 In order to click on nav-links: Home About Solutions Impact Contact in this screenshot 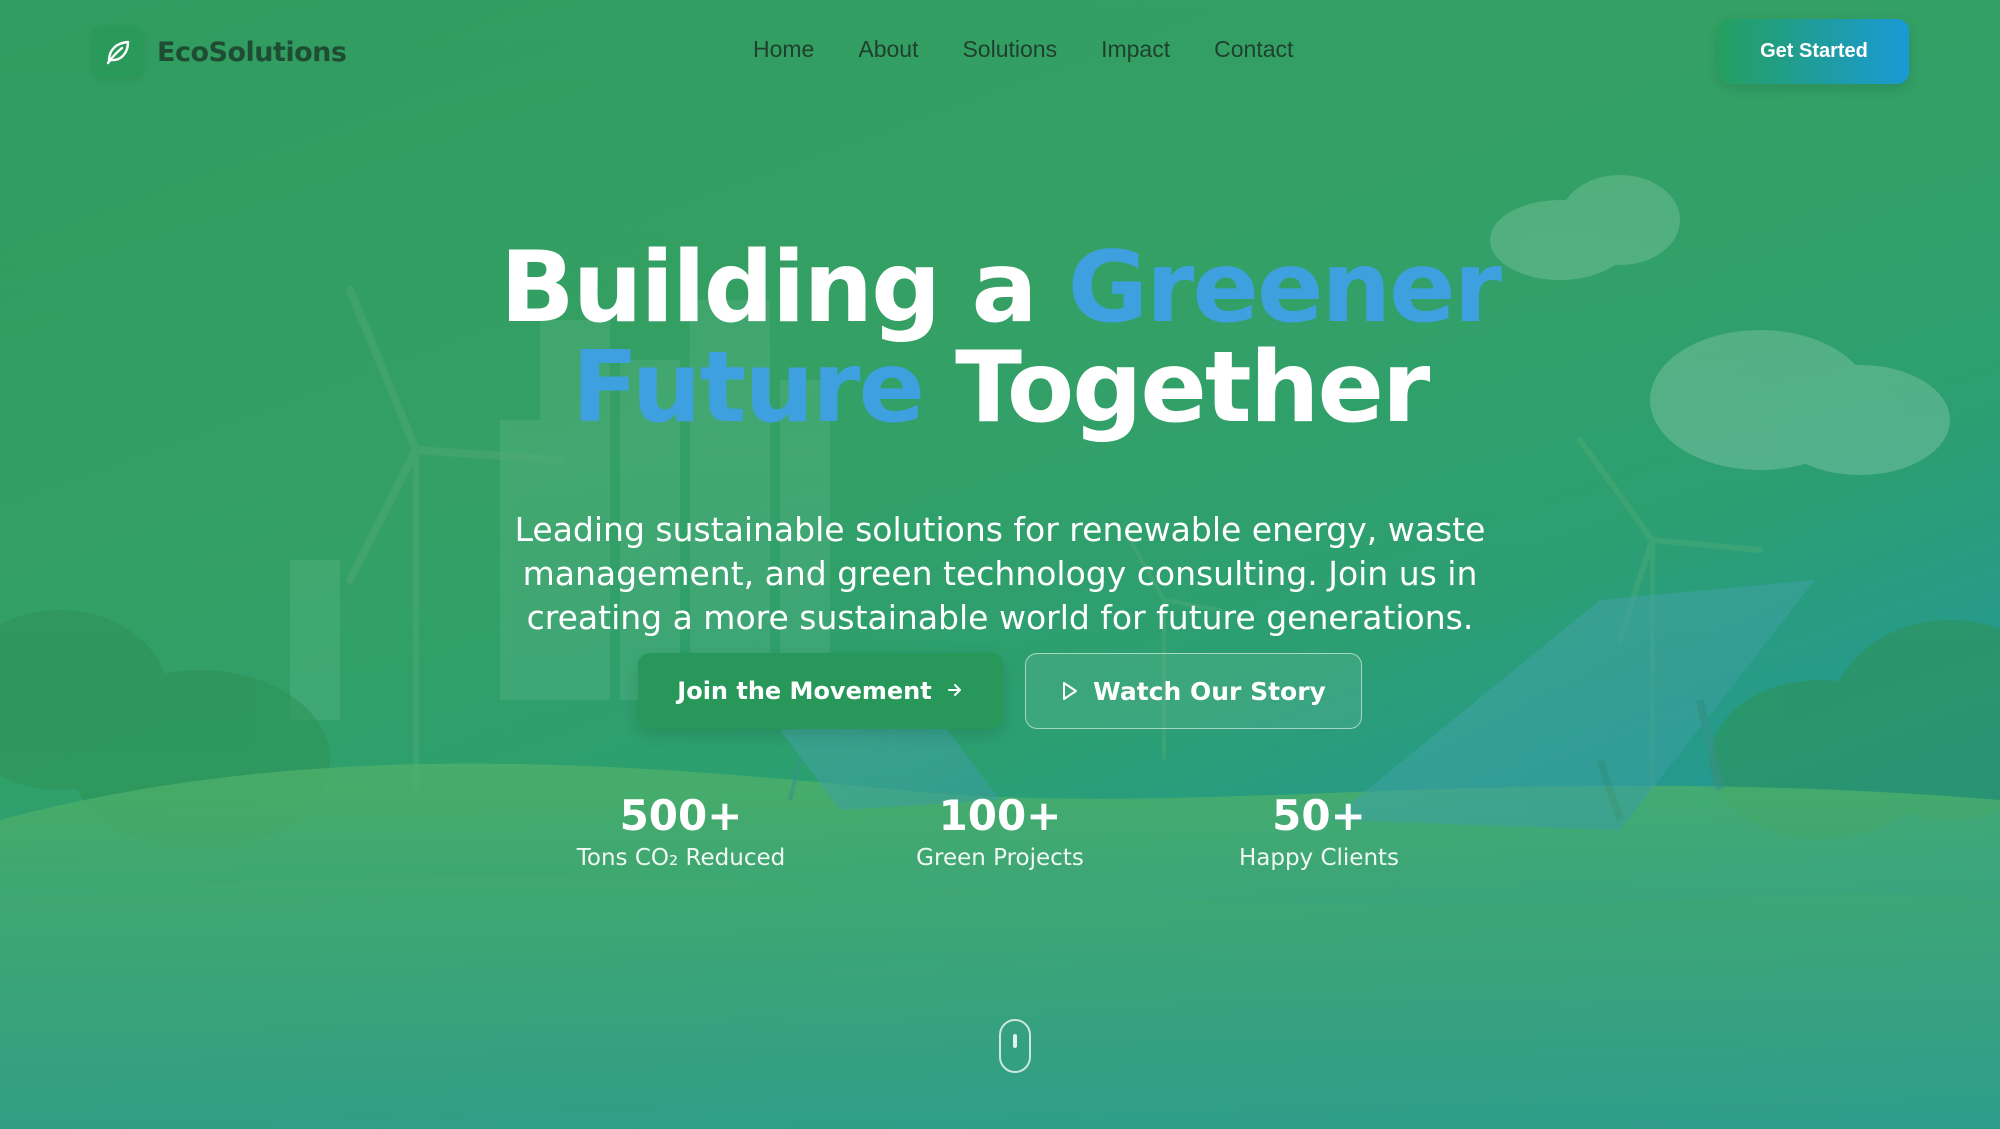, I will do `click(1023, 49)`.